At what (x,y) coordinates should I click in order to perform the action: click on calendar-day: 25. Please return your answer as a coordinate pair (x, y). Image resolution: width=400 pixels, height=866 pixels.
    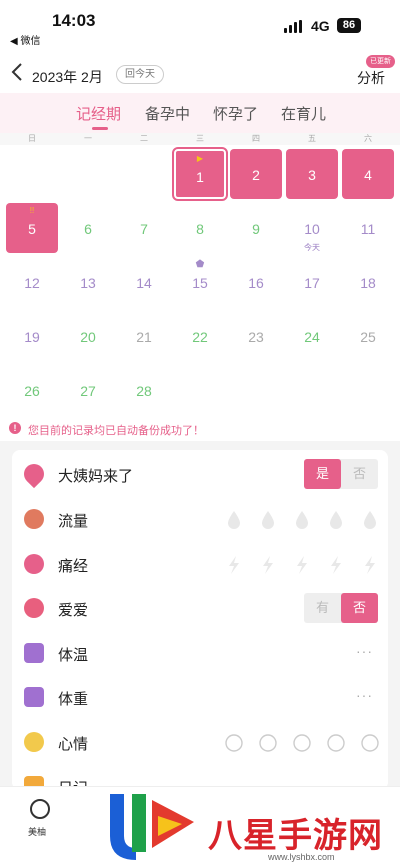
    Looking at the image, I should click on (368, 336).